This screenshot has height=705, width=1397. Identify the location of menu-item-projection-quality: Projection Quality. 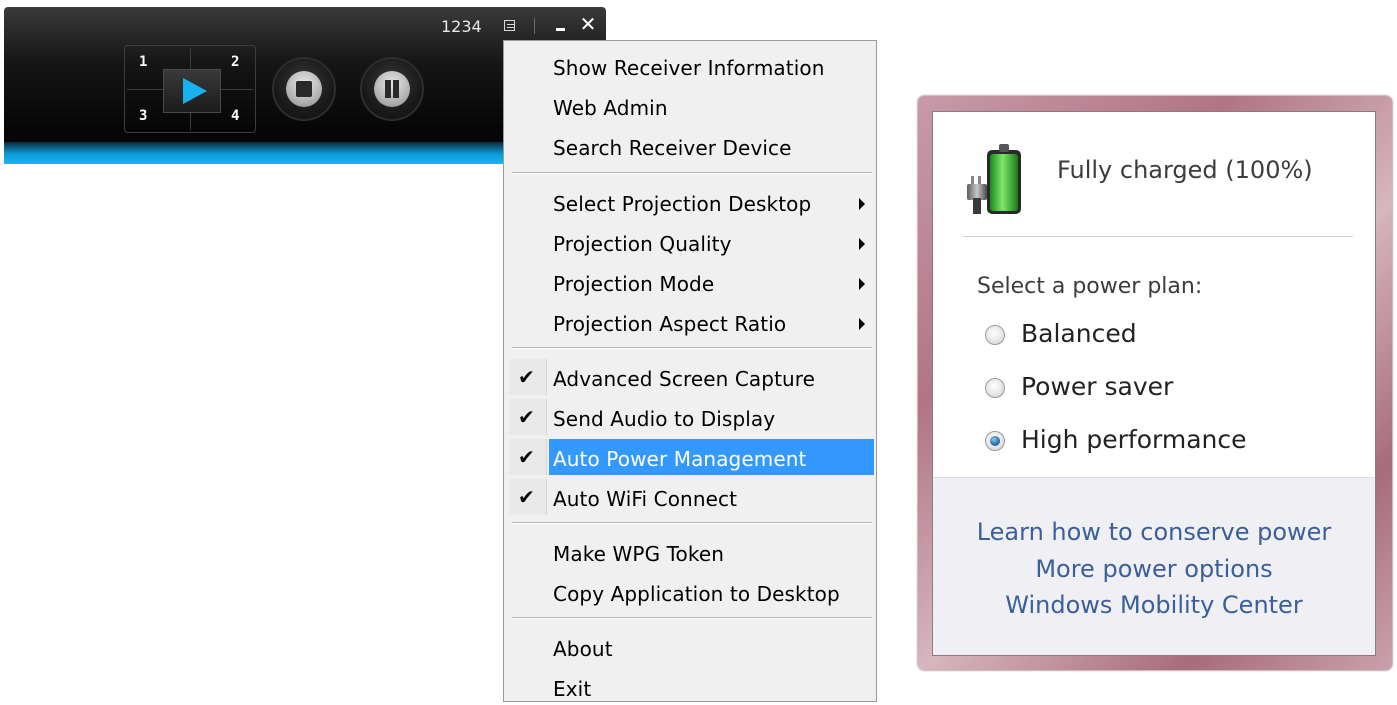
(690, 242).